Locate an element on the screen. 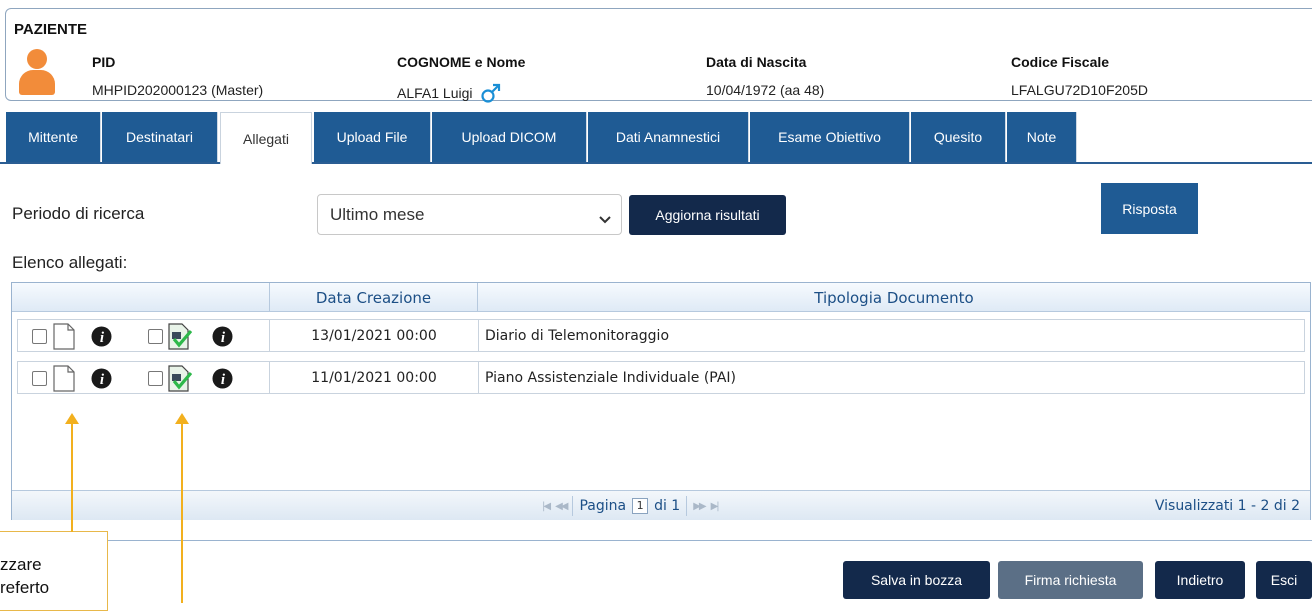  tab-quesito: Quesito is located at coordinates (958, 137).